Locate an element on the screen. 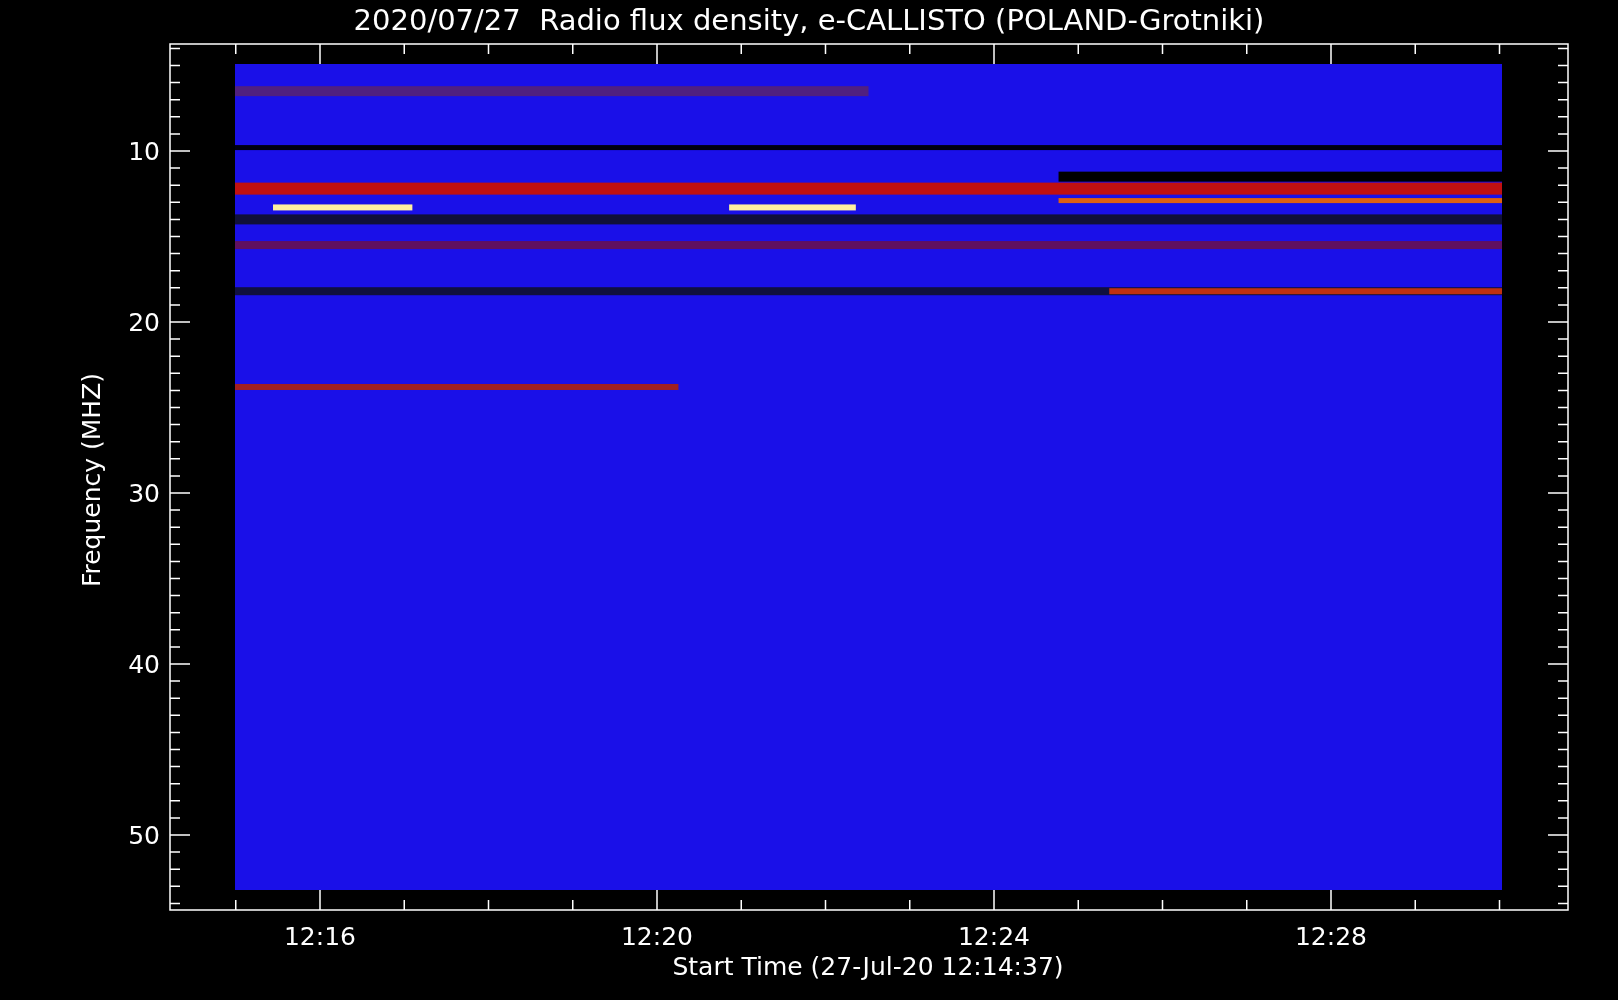 Image resolution: width=1618 pixels, height=1000 pixels. tick-label: 20 is located at coordinates (144, 322).